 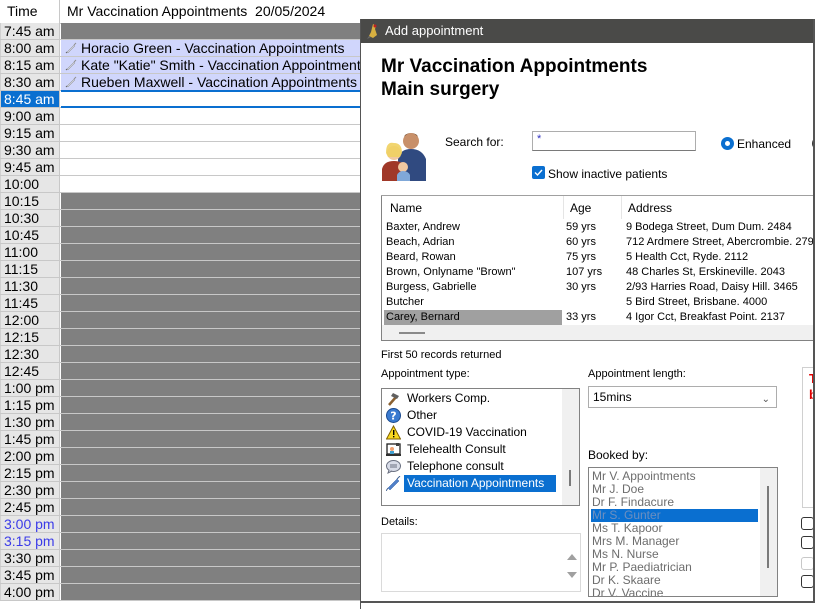 I want to click on time-slot-label: 11:45 am, so click(x=30, y=311).